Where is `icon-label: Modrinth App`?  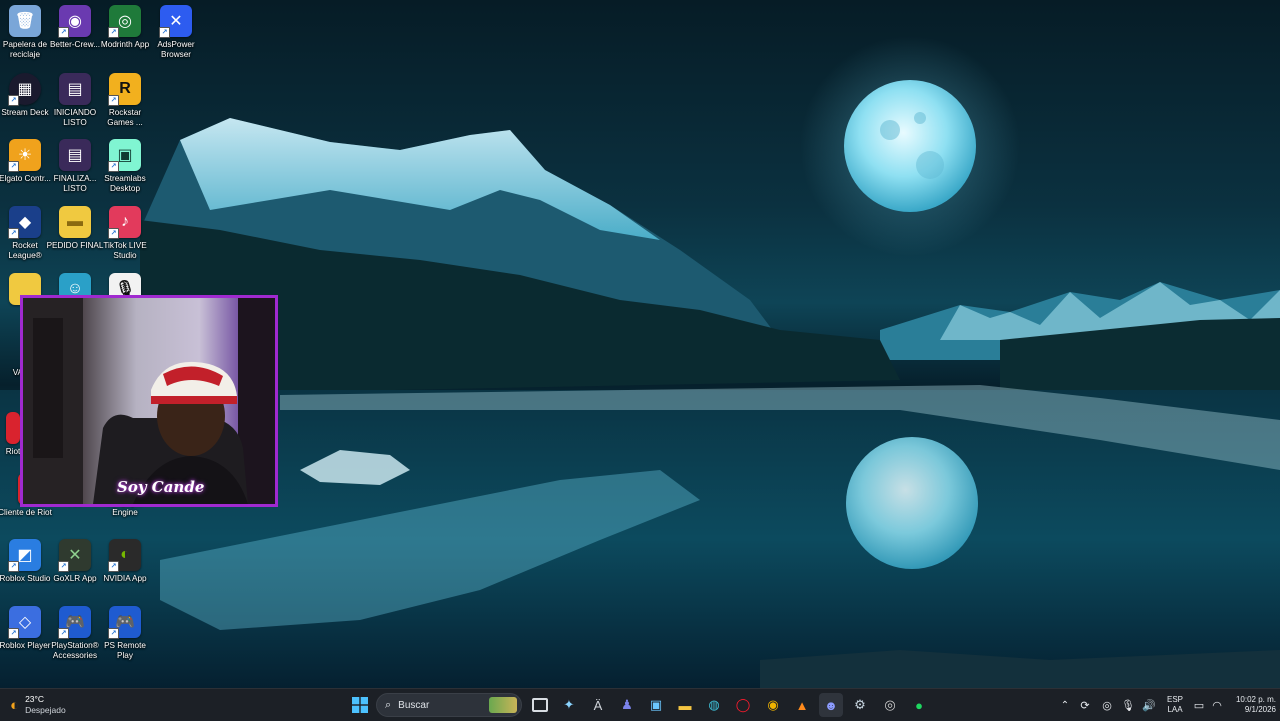
icon-label: Modrinth App is located at coordinates (125, 44).